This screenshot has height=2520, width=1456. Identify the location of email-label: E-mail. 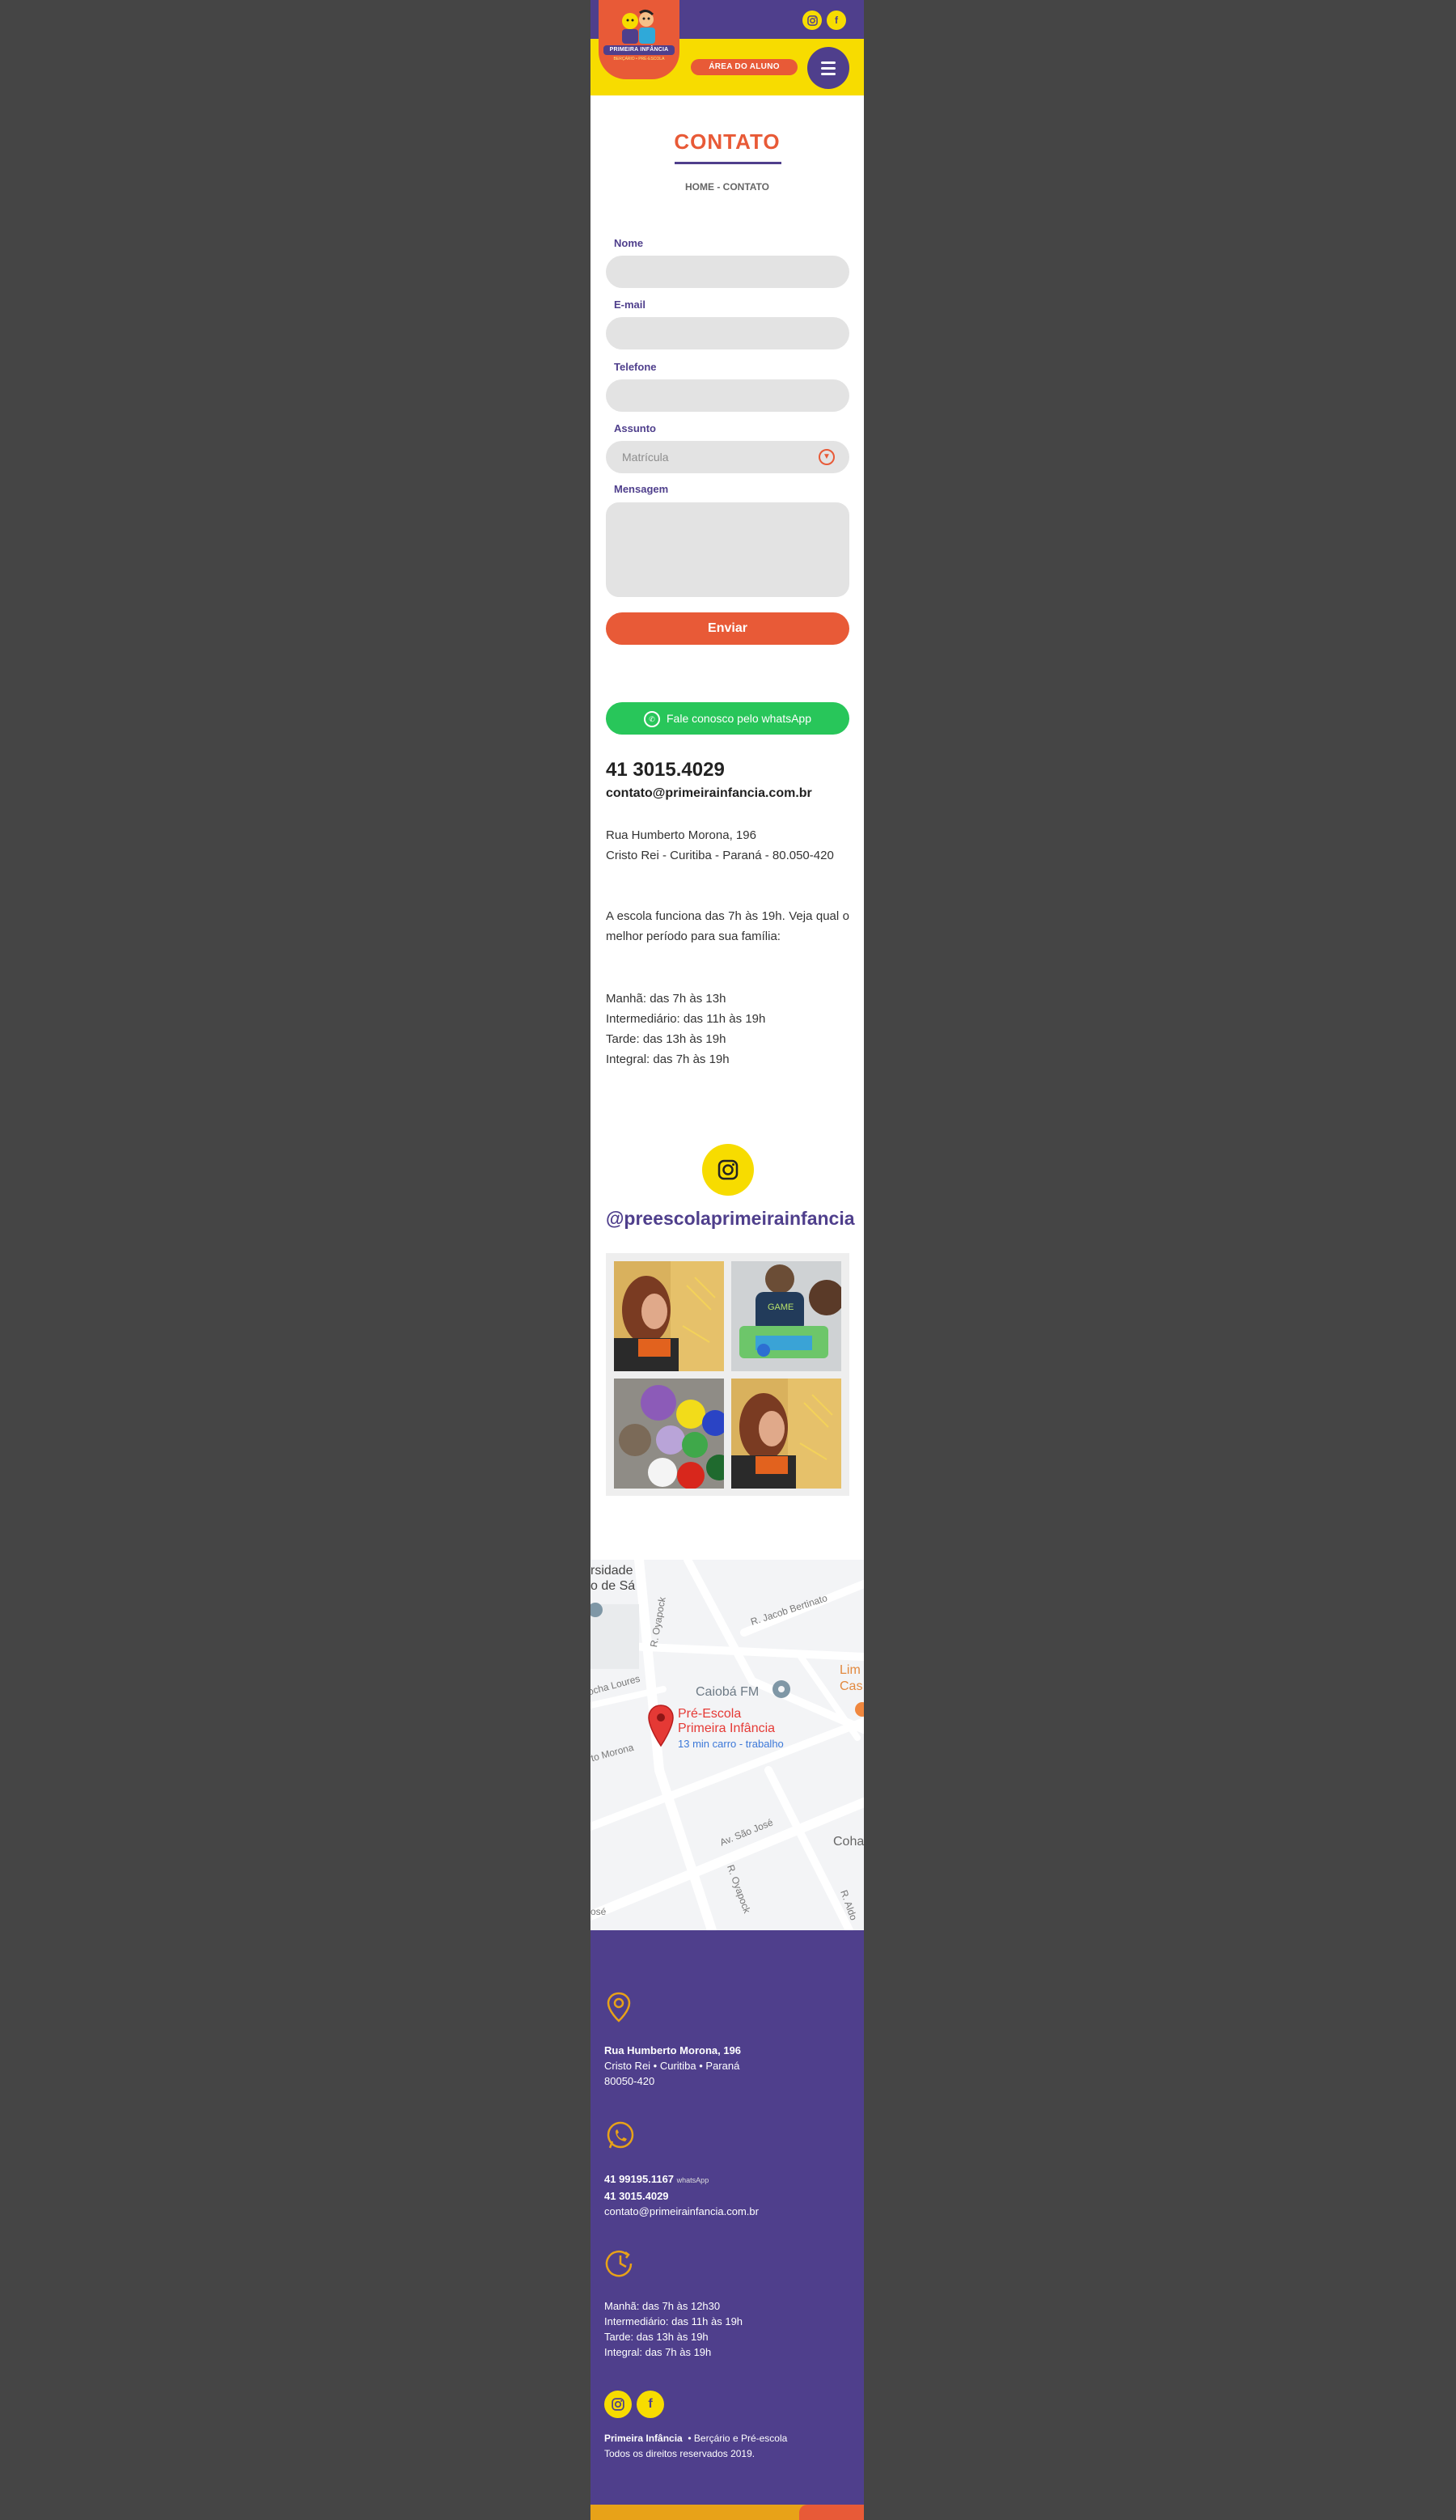
(630, 305).